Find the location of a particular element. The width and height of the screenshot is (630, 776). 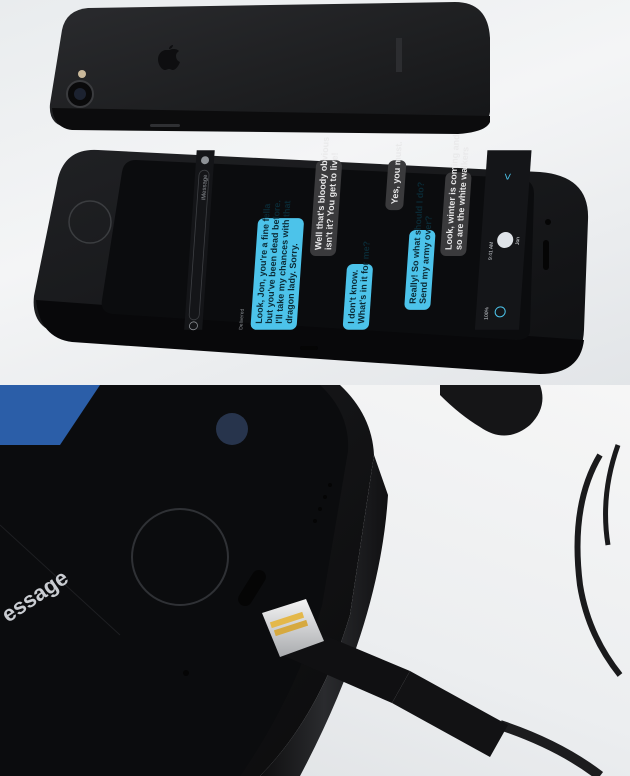

earpiece-icon is located at coordinates (546, 255).